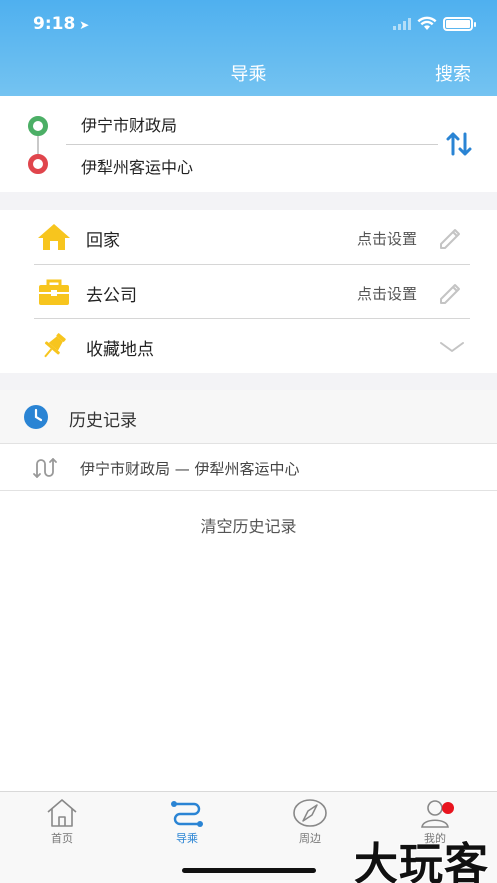  What do you see at coordinates (248, 74) in the screenshot?
I see `page-title: 导乘` at bounding box center [248, 74].